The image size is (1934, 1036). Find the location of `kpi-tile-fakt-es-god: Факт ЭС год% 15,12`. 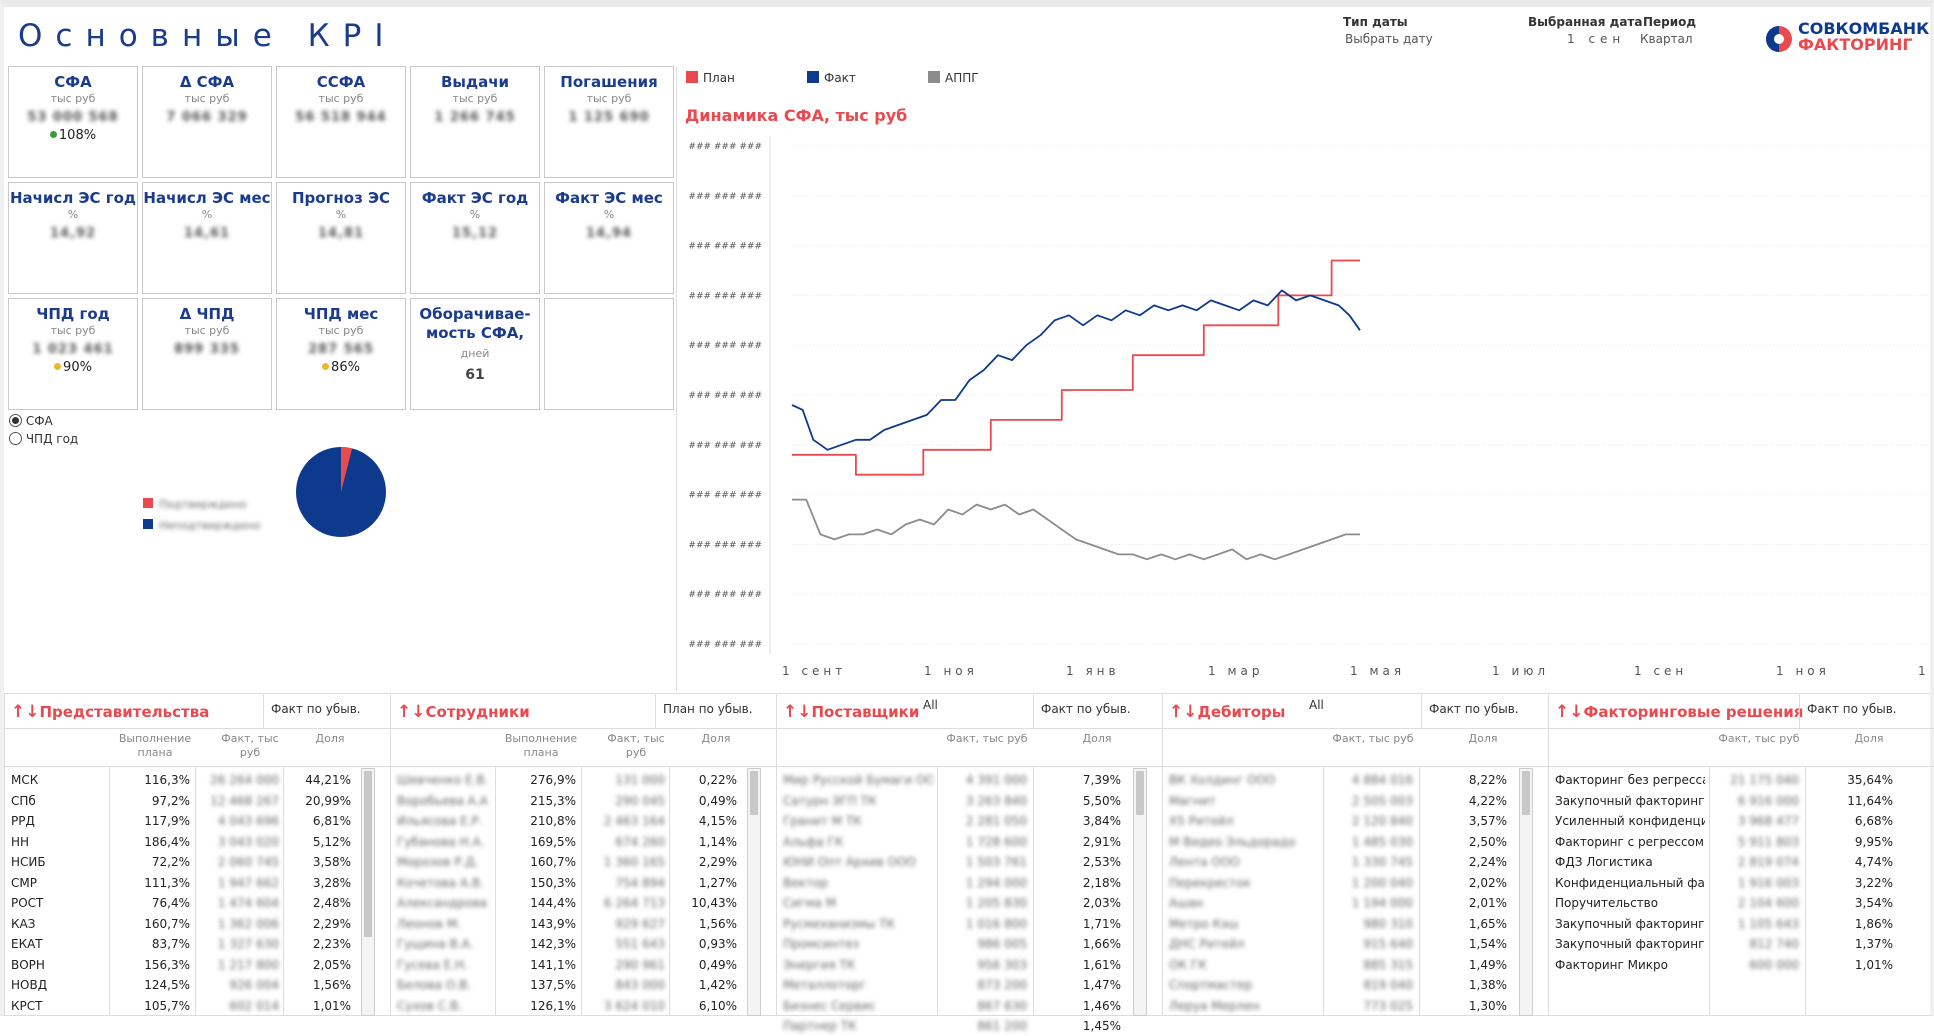

kpi-tile-fakt-es-god: Факт ЭС год% 15,12 is located at coordinates (475, 238).